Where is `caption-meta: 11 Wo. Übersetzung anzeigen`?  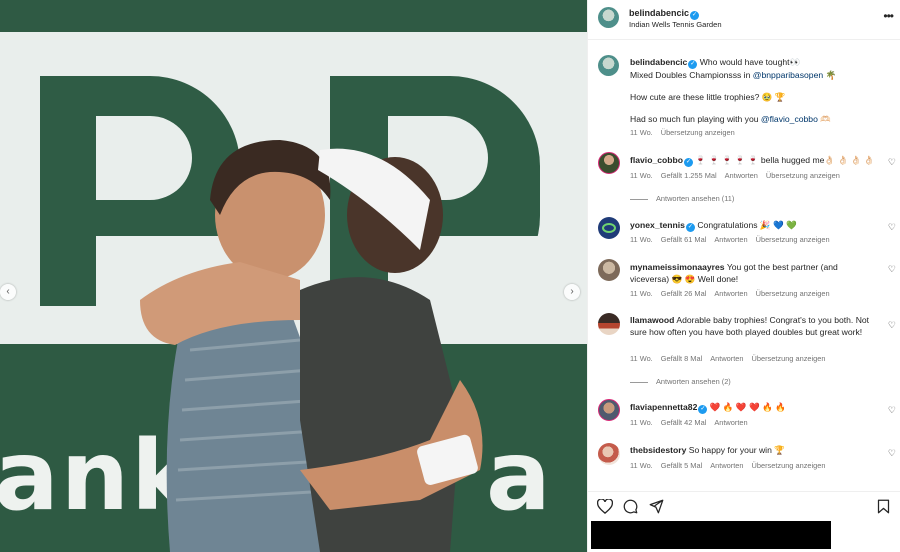 caption-meta: 11 Wo. Übersetzung anzeigen is located at coordinates (686, 132).